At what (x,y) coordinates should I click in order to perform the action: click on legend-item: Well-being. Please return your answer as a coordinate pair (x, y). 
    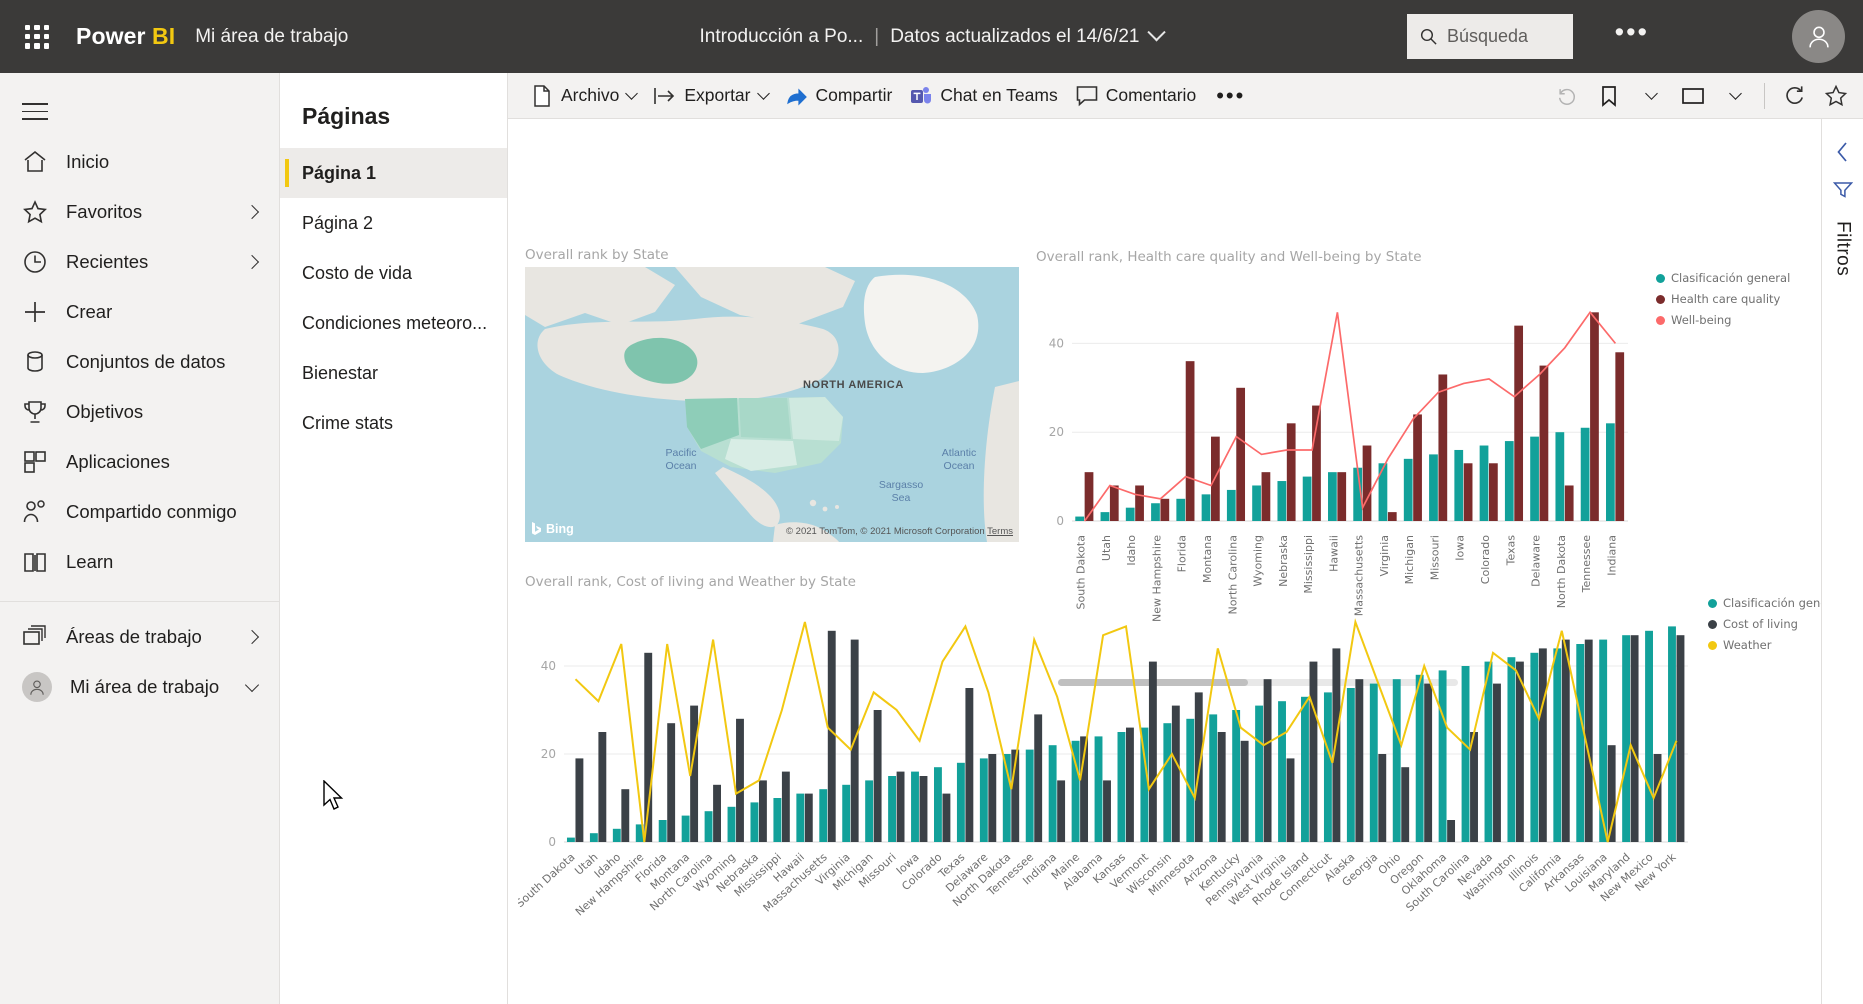
    Looking at the image, I should click on (1723, 320).